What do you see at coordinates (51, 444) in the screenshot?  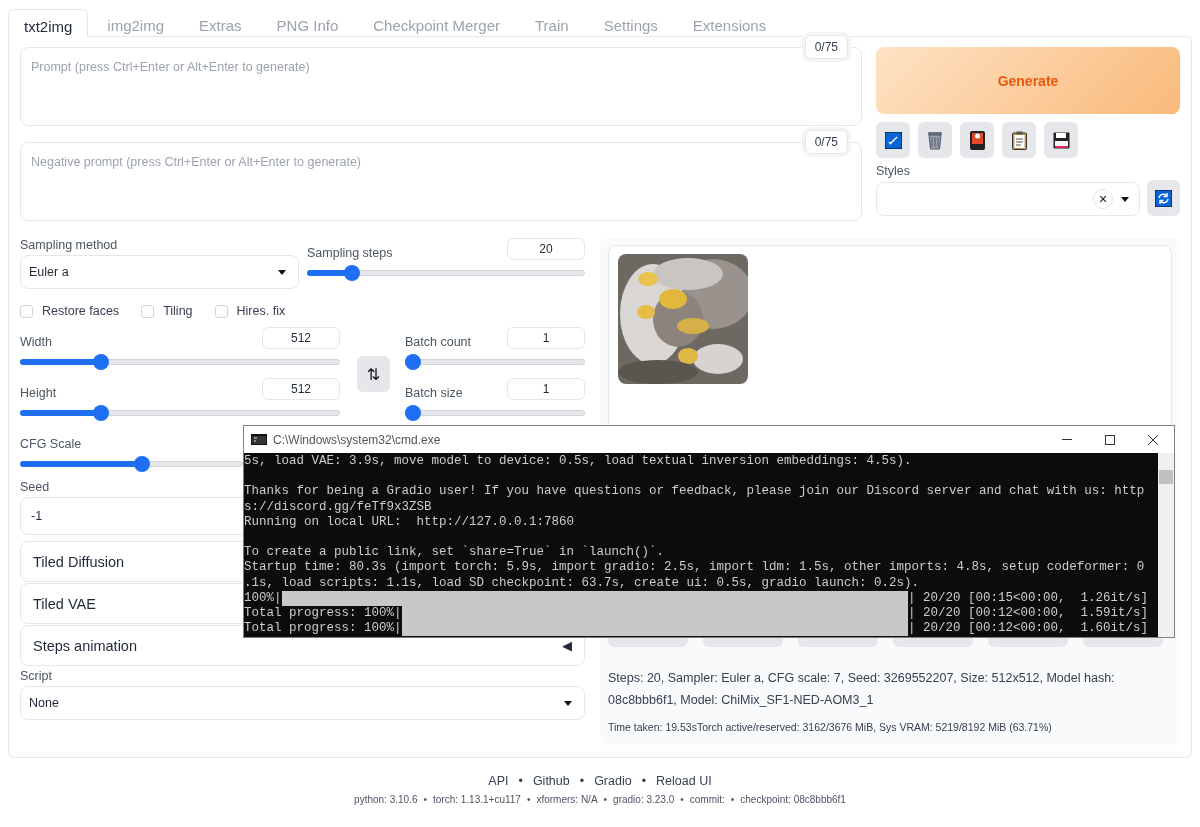 I see `field-label: CFG Scale` at bounding box center [51, 444].